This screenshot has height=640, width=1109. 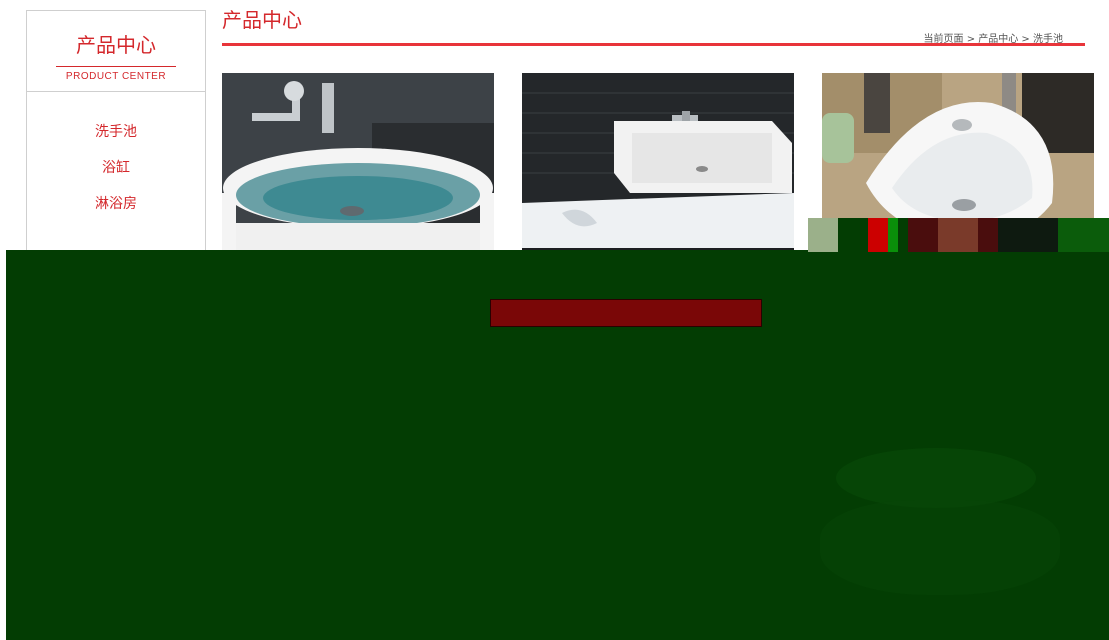 I want to click on sidebar-item-bathtub: 浴缸, so click(x=116, y=168).